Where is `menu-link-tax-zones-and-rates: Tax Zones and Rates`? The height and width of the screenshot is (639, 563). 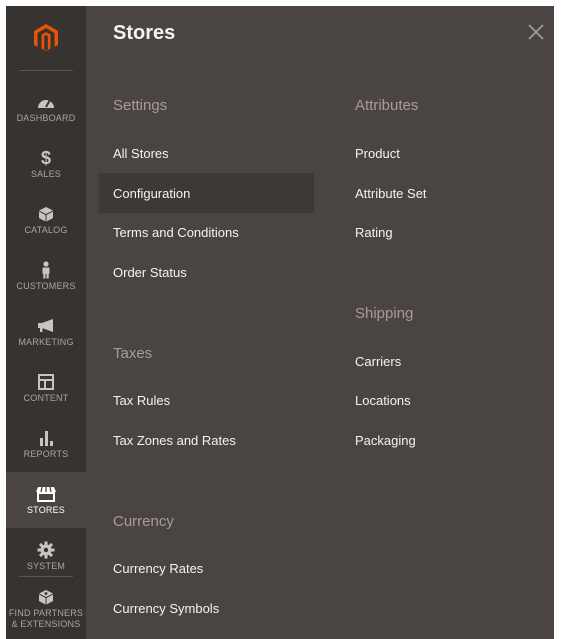 menu-link-tax-zones-and-rates: Tax Zones and Rates is located at coordinates (174, 441).